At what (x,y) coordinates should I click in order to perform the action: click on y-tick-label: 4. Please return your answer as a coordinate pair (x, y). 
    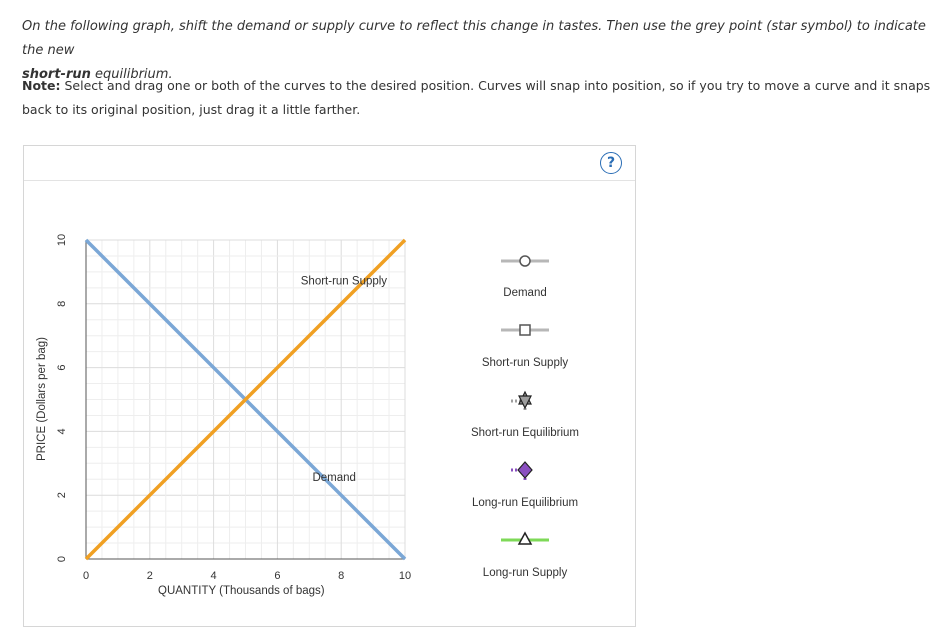
    Looking at the image, I should click on (62, 431).